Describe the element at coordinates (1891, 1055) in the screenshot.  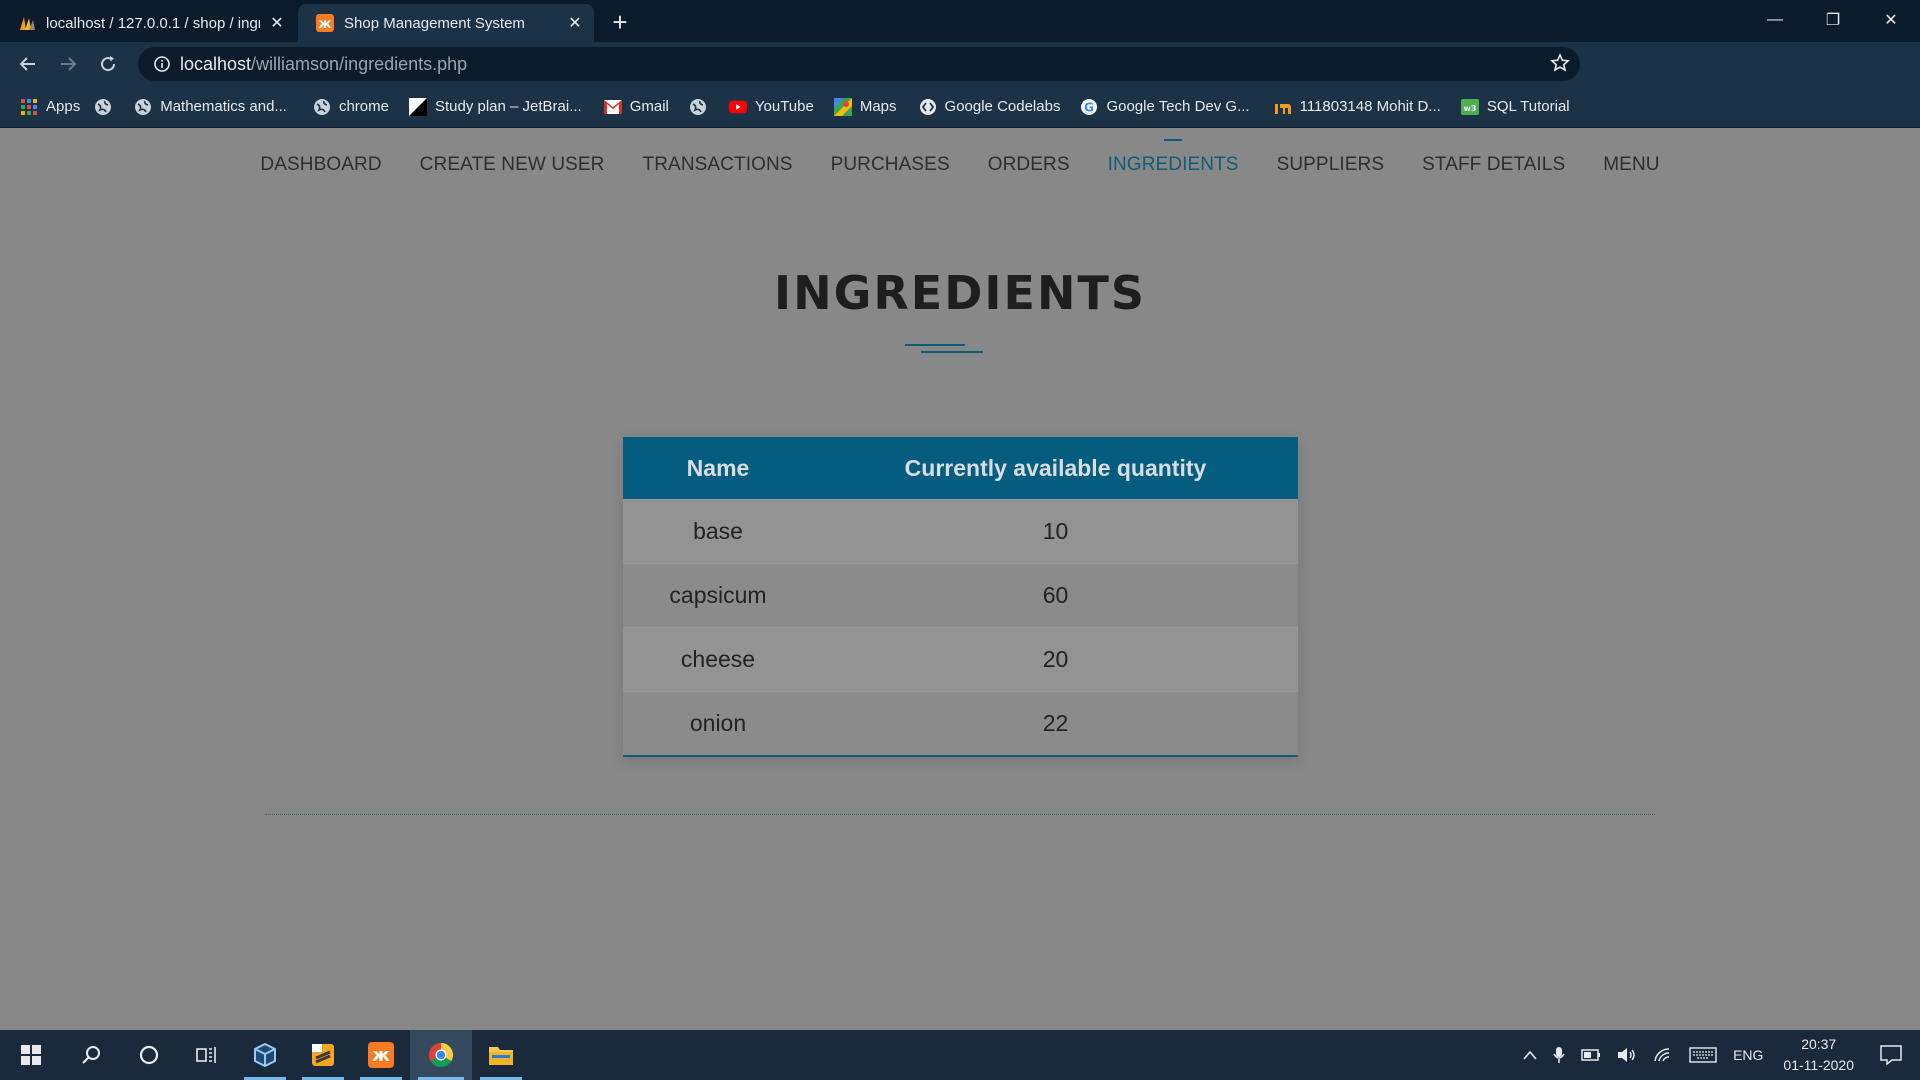
I see `notification-icon` at that location.